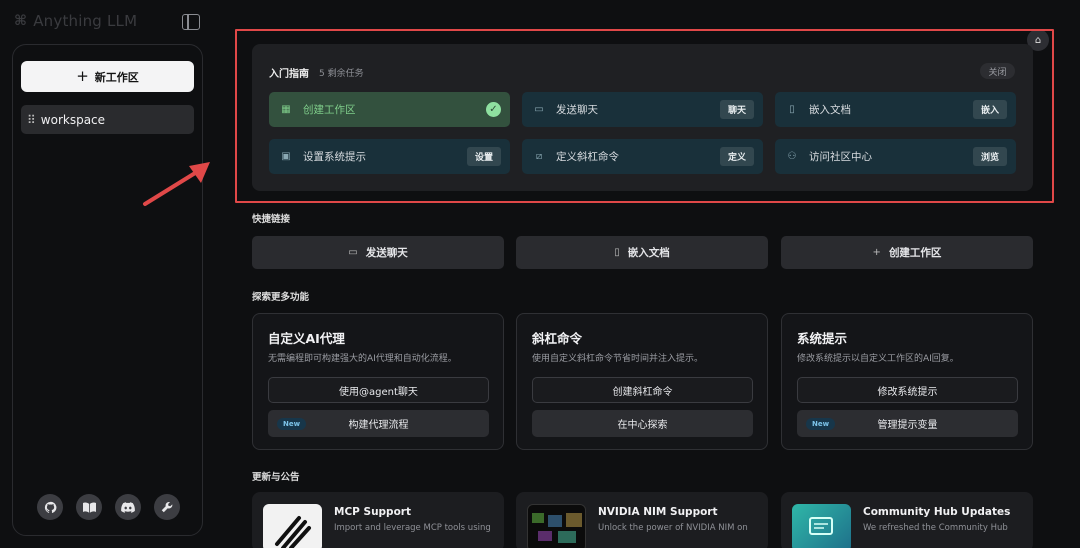 Image resolution: width=1080 pixels, height=548 pixels. What do you see at coordinates (878, 359) in the screenshot?
I see `card-description: 修改系统提示以自定义工作区的AI回复。` at bounding box center [878, 359].